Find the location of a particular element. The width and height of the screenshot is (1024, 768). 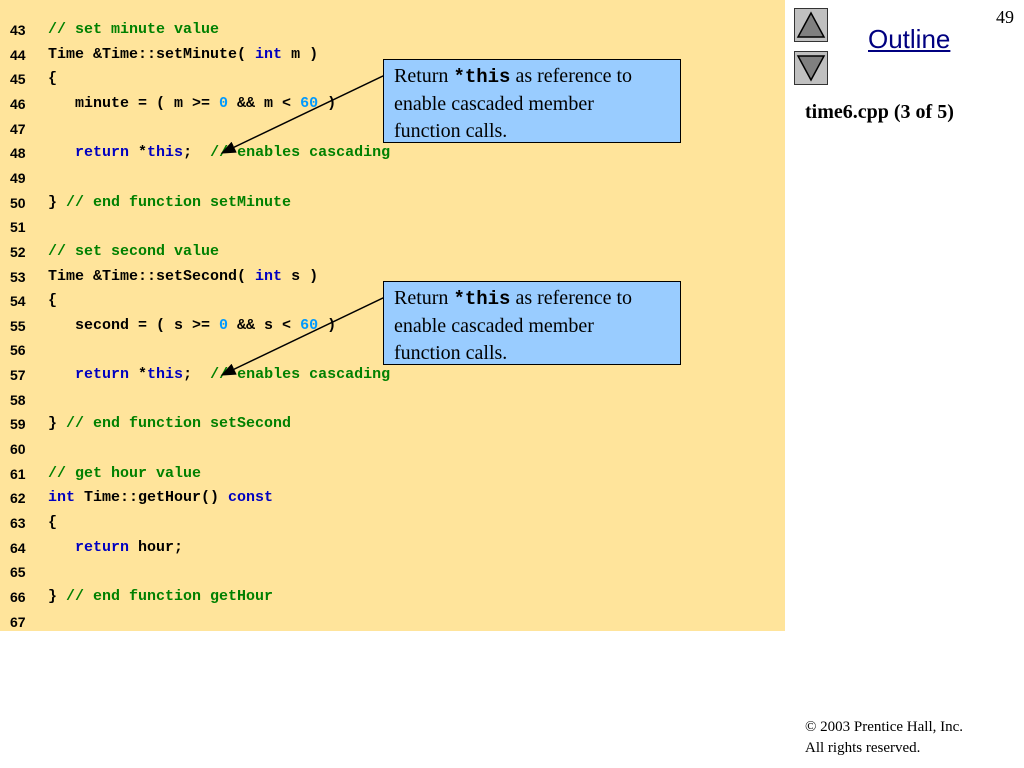

code-token: // end function setMinute is located at coordinates (179, 202).